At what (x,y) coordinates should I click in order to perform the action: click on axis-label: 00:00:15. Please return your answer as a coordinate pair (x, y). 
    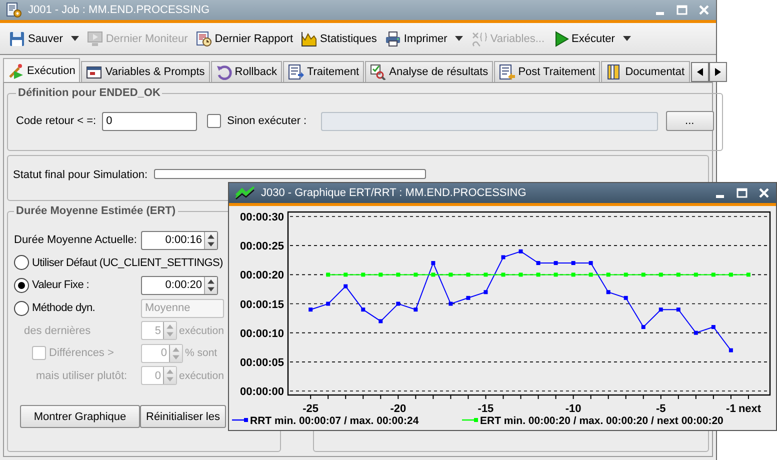
    Looking at the image, I should click on (262, 304).